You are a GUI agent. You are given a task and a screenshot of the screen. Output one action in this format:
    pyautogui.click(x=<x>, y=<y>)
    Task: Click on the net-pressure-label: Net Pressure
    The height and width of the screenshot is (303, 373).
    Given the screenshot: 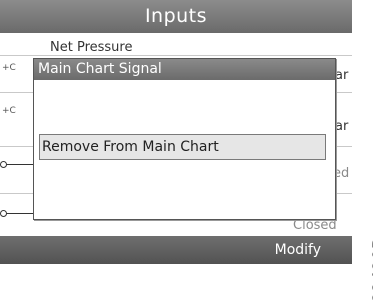 What is the action you would take?
    pyautogui.click(x=91, y=47)
    